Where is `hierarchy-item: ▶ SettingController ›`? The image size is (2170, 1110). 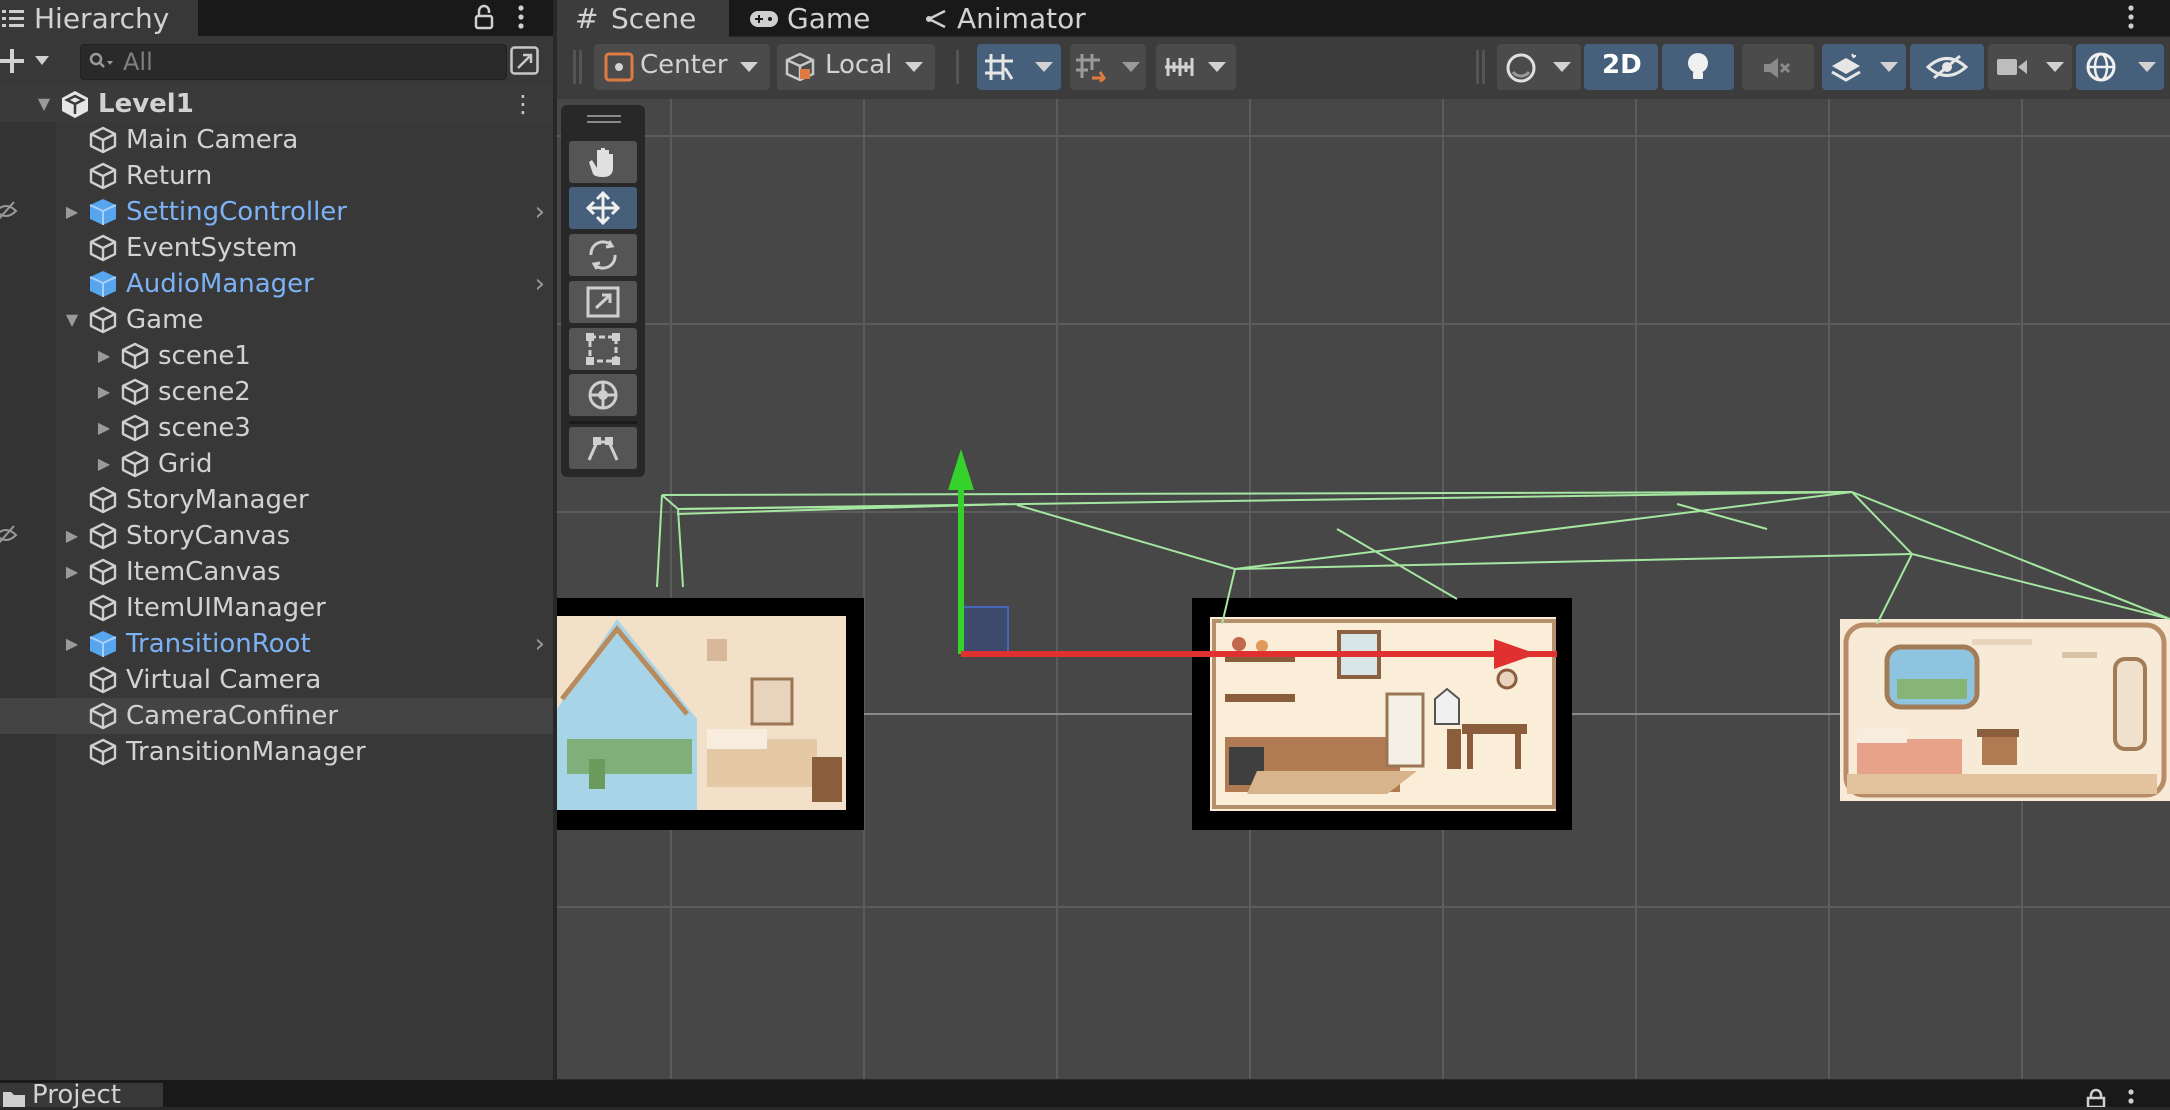
hierarchy-item: ▶ SettingController › is located at coordinates (276, 212).